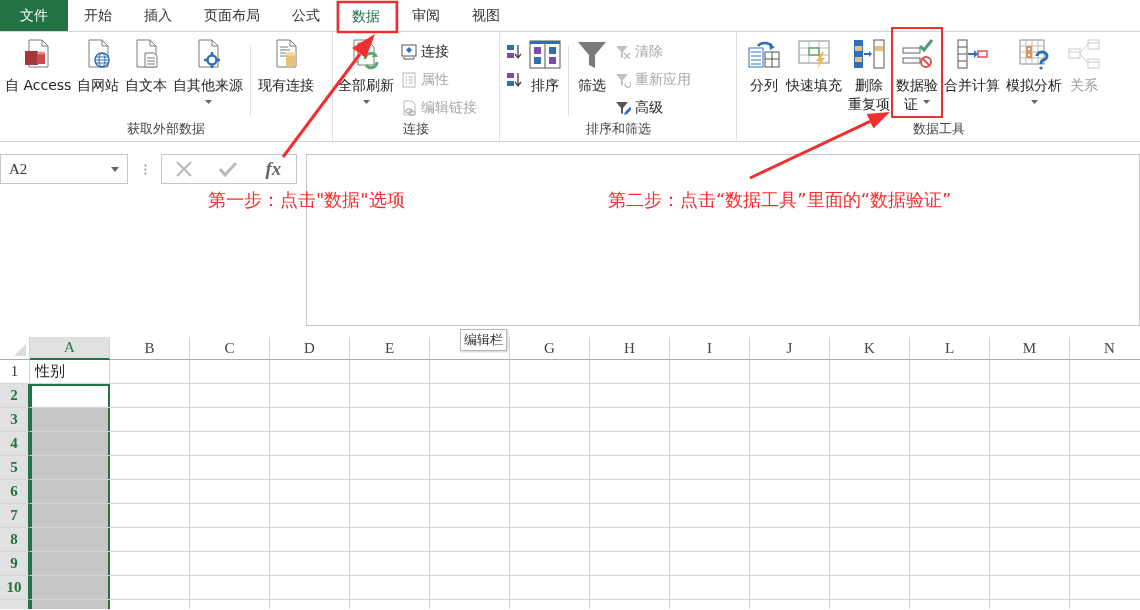  I want to click on group-label: 获取外部数据, so click(166, 129).